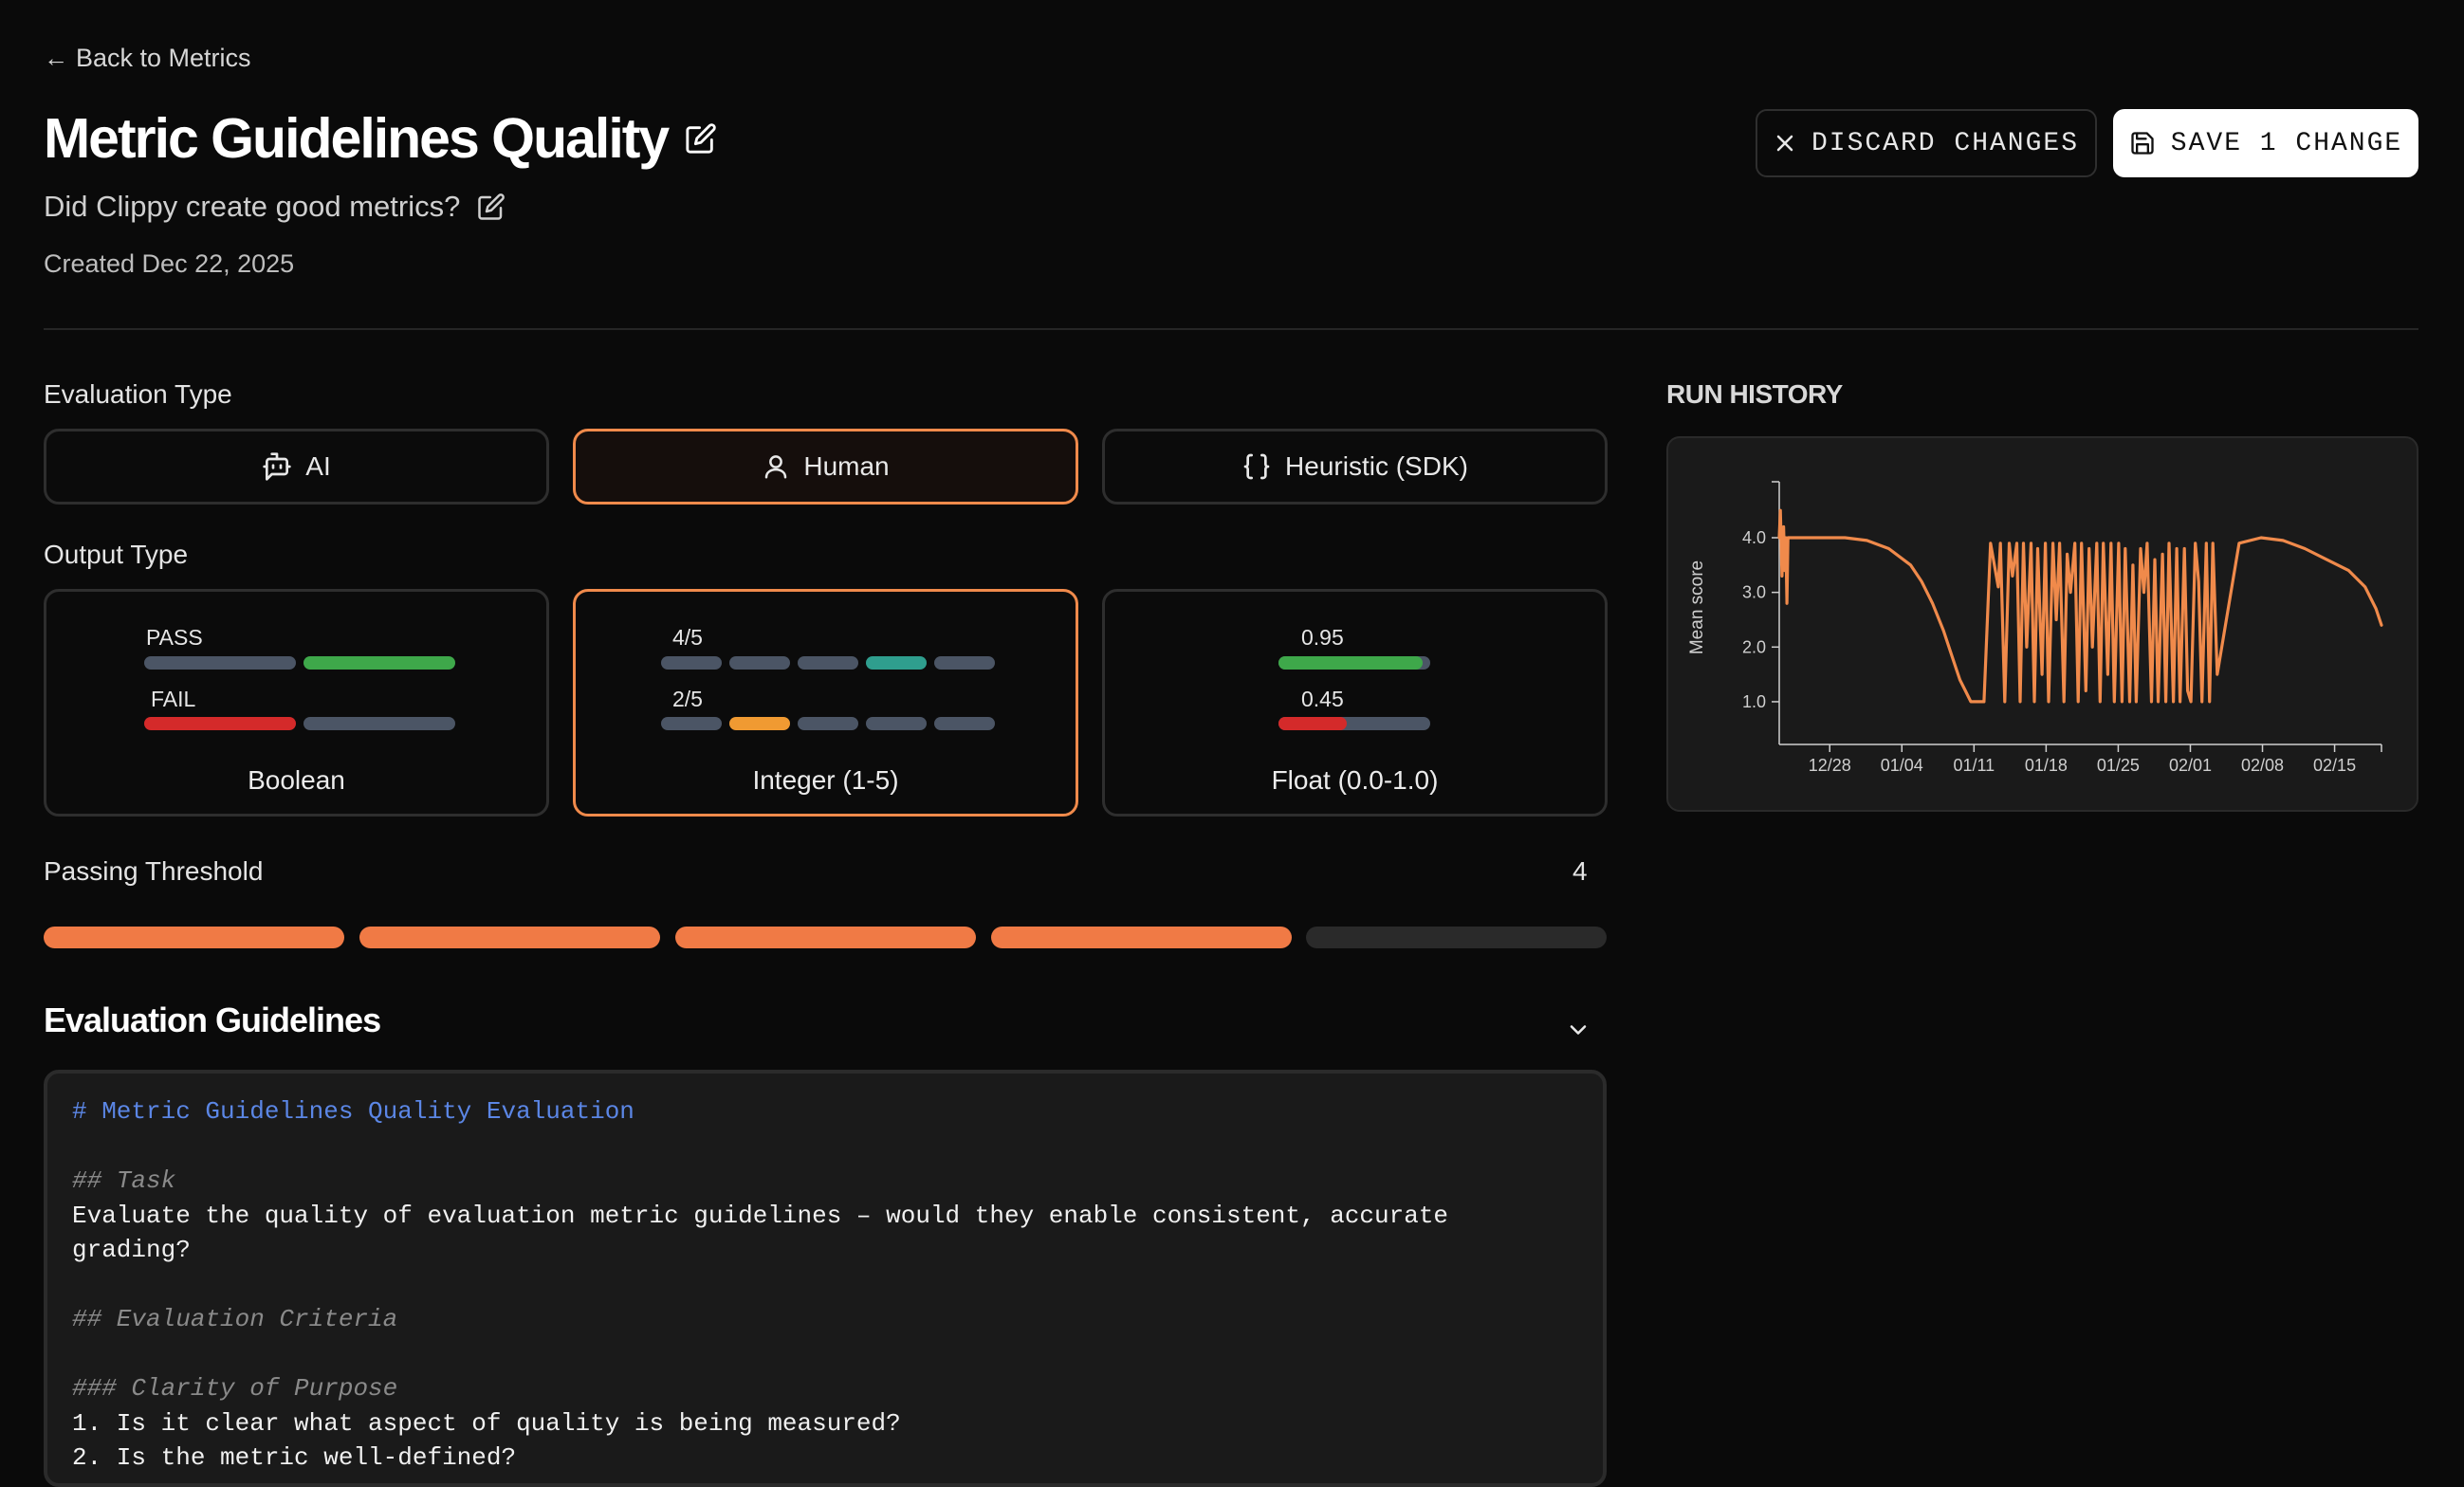 This screenshot has height=1487, width=2464. I want to click on passing-threshold-label: Passing Threshold, so click(154, 871).